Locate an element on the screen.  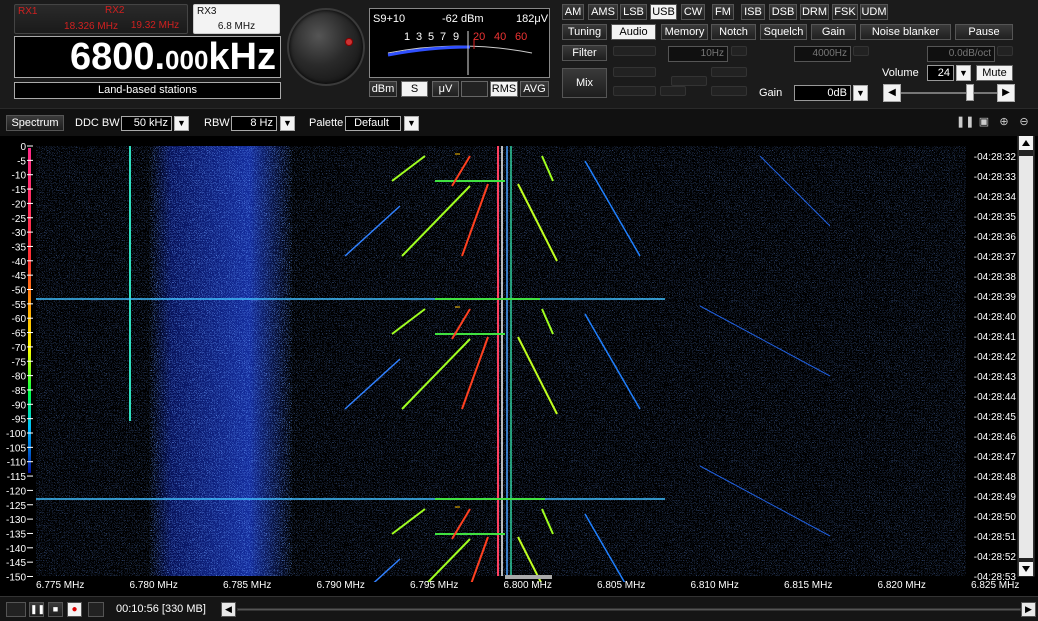
pause-icon: ❚❚ is located at coordinates (965, 123).